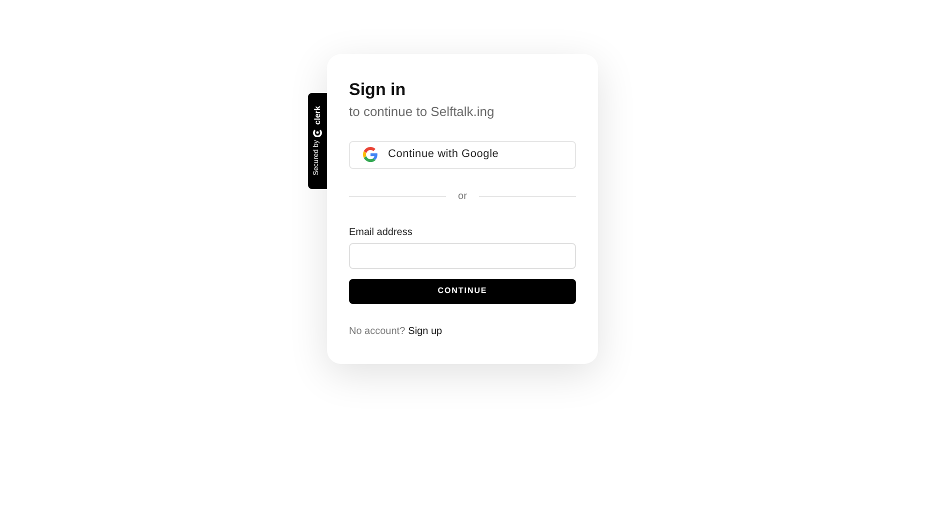 The image size is (925, 520). I want to click on sign-up-link: Sign up, so click(425, 331).